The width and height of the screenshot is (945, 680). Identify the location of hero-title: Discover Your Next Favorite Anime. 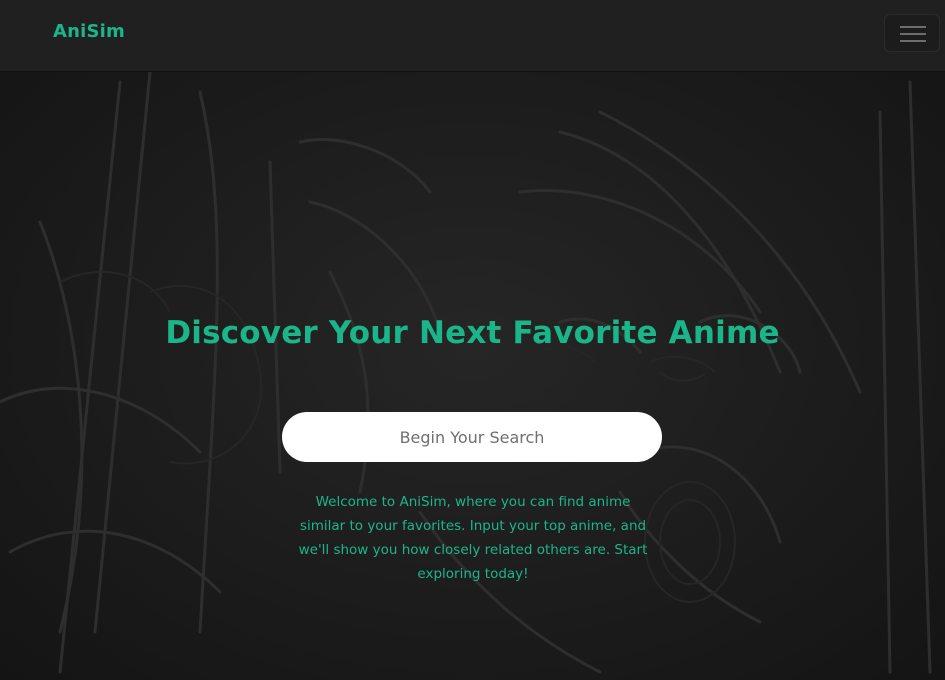
(472, 333).